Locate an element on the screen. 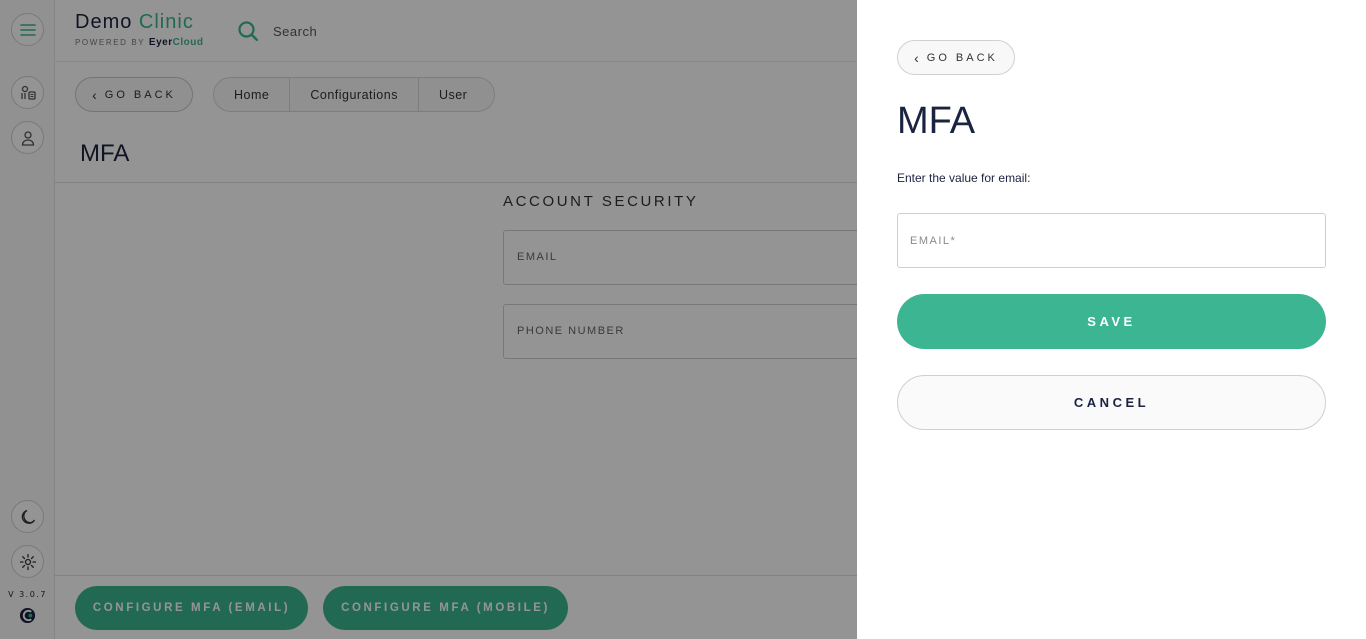 This screenshot has width=1366, height=639. cancel-button: CANCEL is located at coordinates (1111, 402).